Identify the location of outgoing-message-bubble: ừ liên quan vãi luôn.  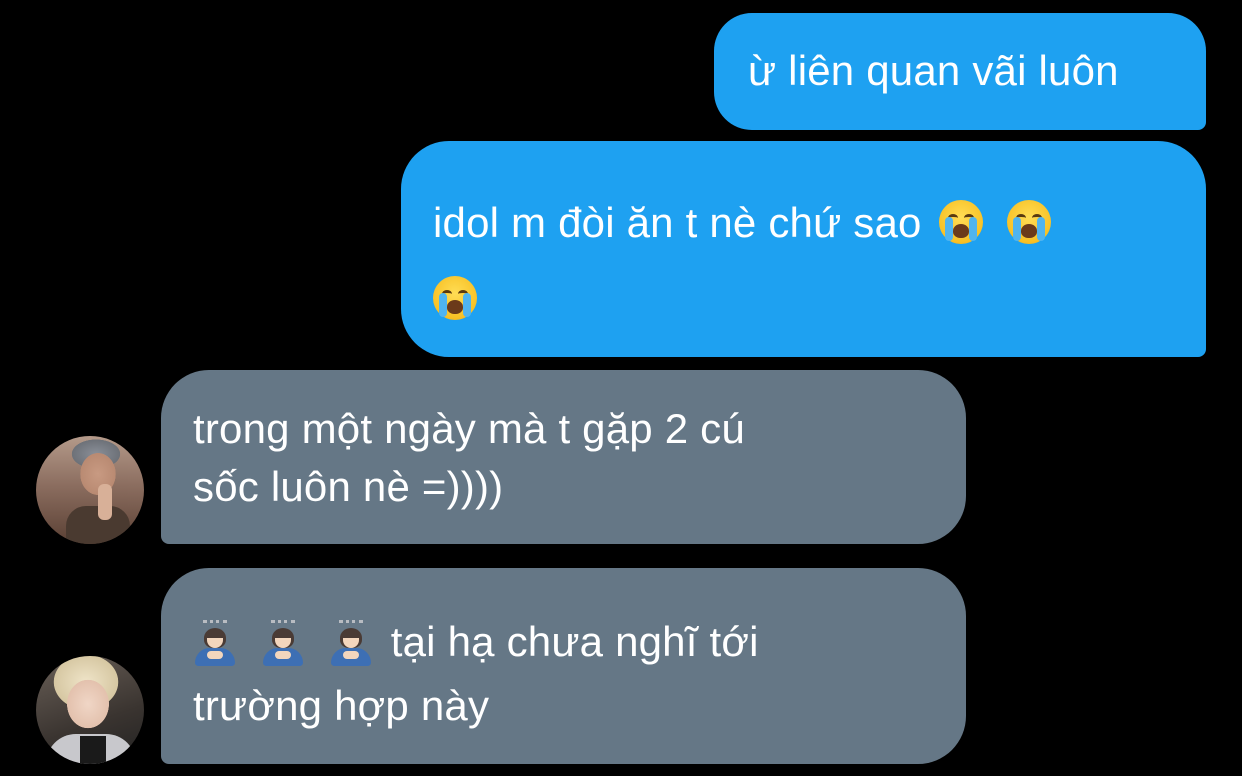
(960, 71).